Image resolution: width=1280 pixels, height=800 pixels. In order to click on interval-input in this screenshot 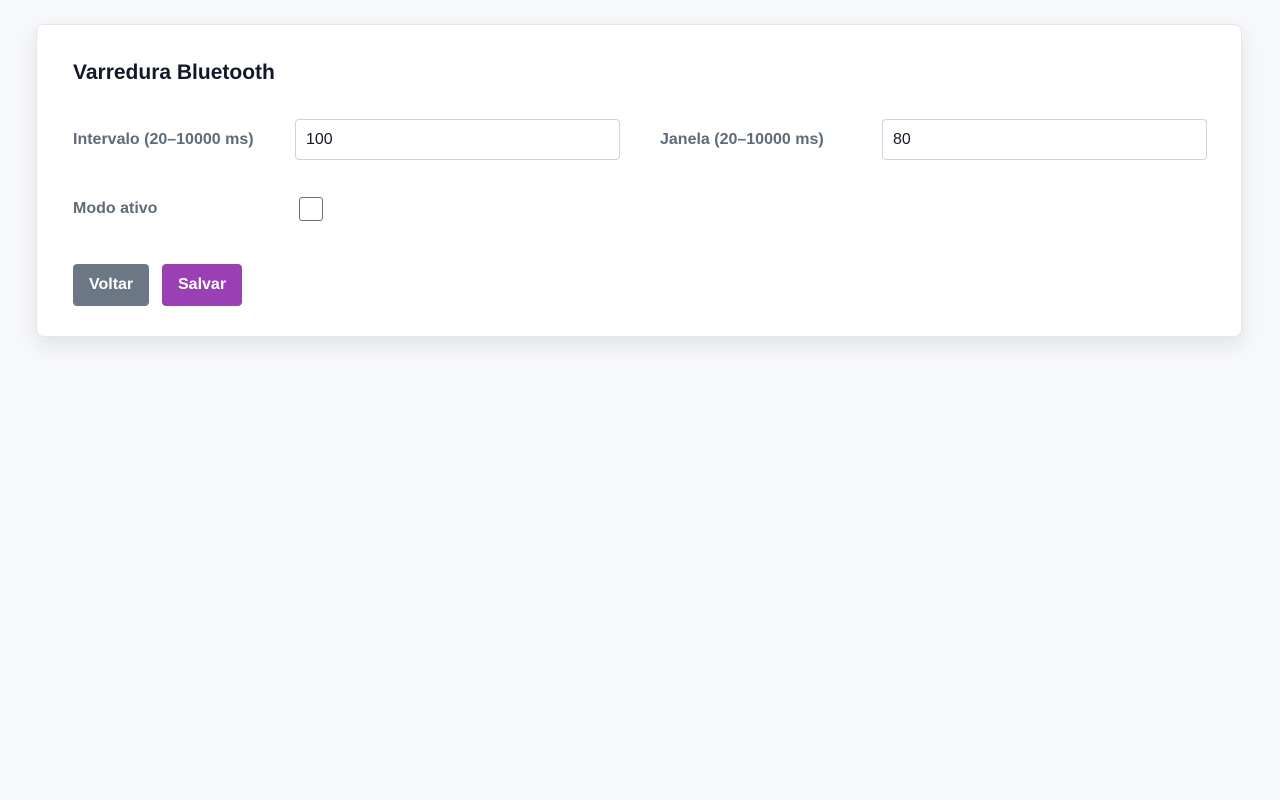, I will do `click(457, 139)`.